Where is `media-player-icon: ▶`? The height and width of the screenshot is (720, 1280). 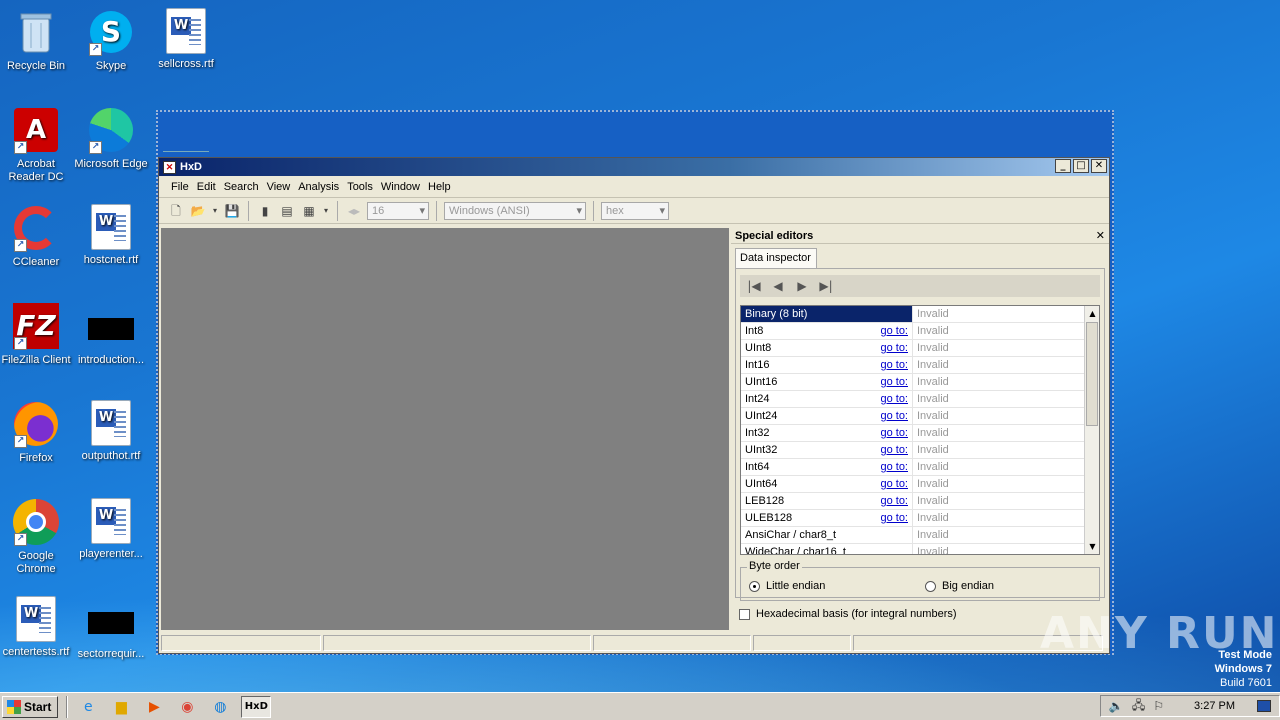
media-player-icon: ▶ is located at coordinates (154, 707).